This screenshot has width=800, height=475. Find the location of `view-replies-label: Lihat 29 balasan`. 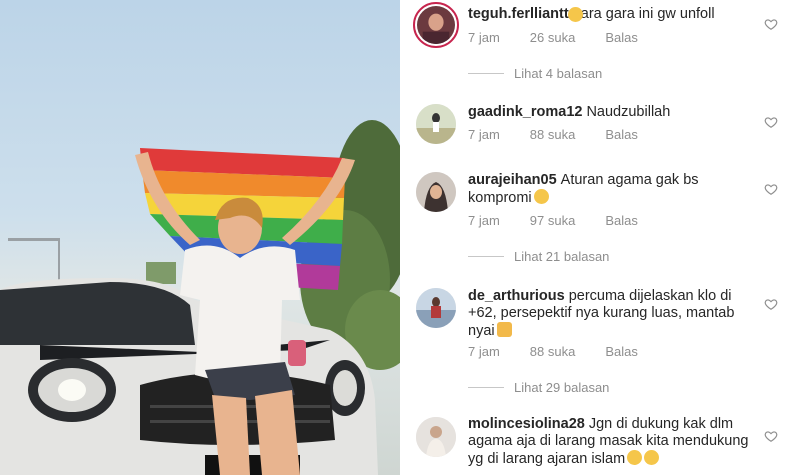

view-replies-label: Lihat 29 balasan is located at coordinates (562, 387).